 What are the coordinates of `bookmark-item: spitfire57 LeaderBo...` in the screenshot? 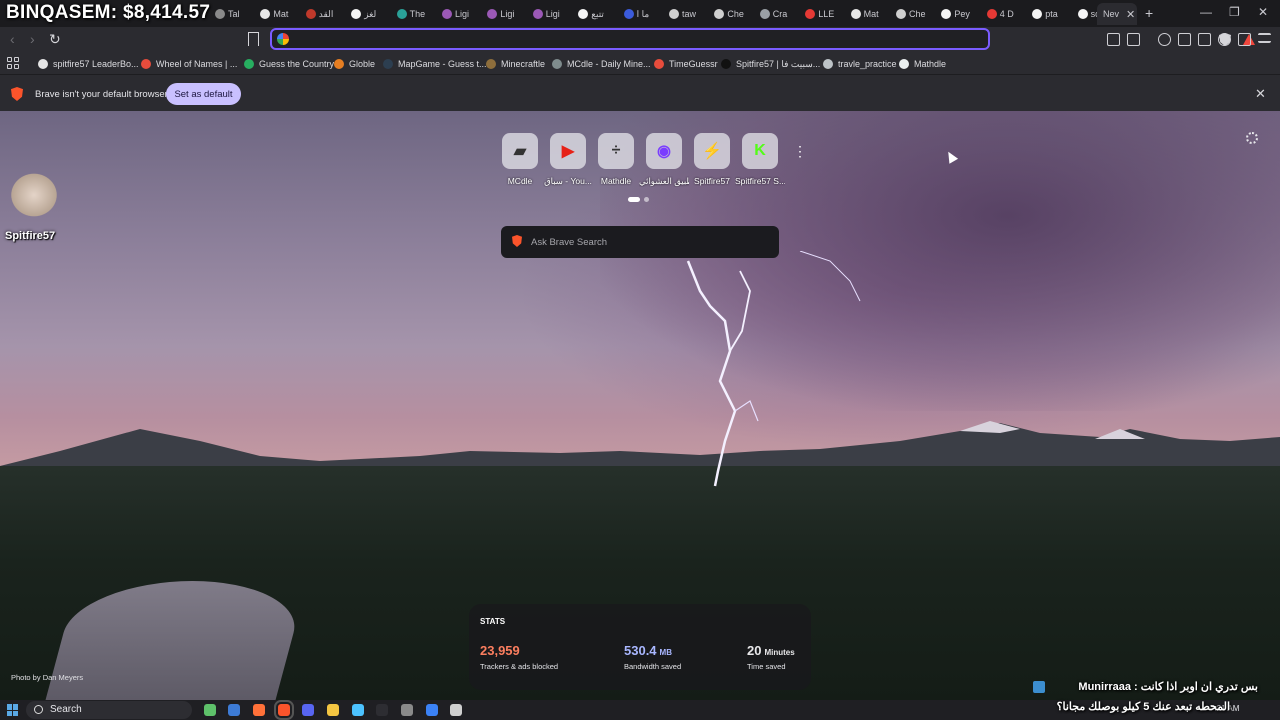 It's located at (88, 64).